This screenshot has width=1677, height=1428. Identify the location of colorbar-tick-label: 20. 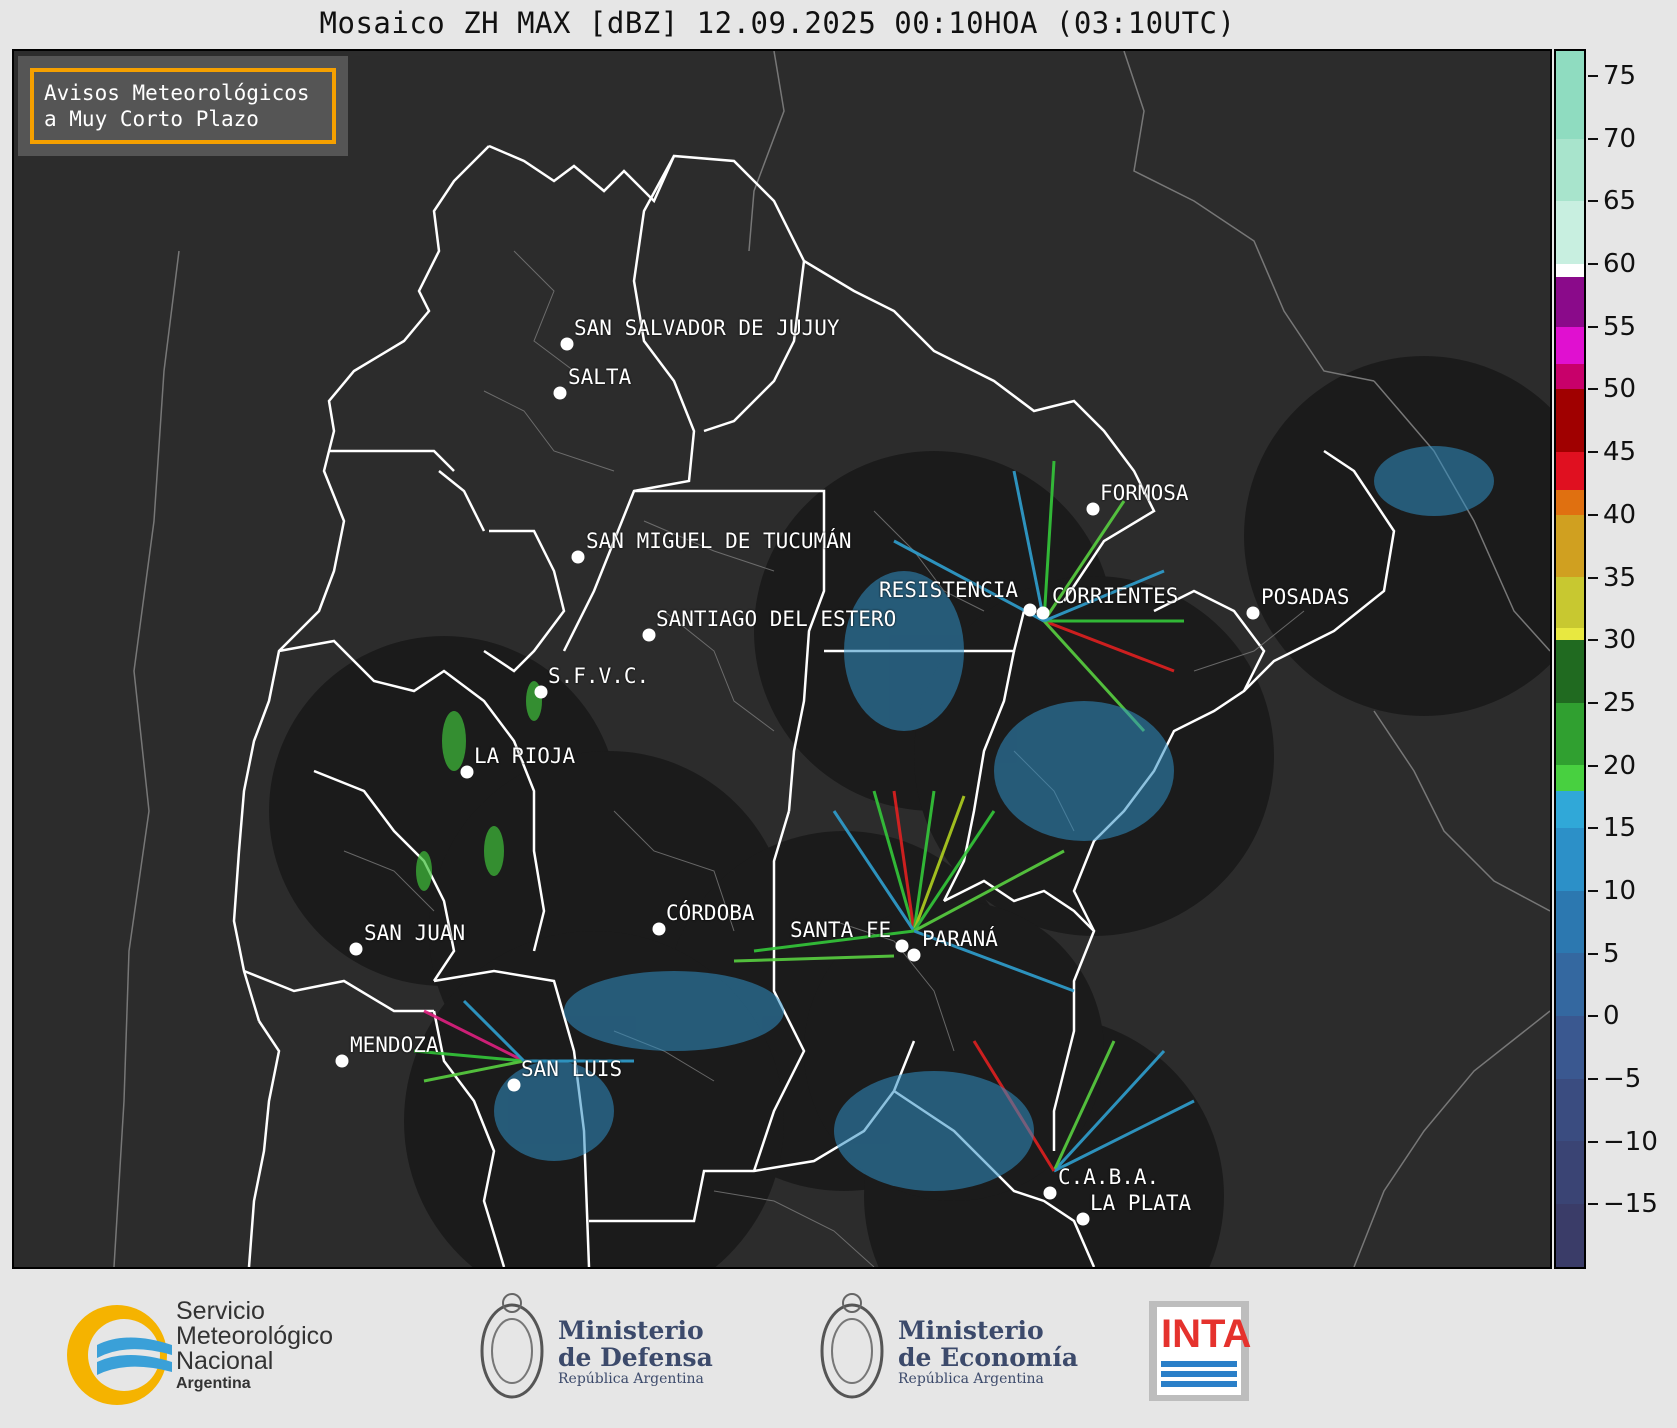
(1620, 765).